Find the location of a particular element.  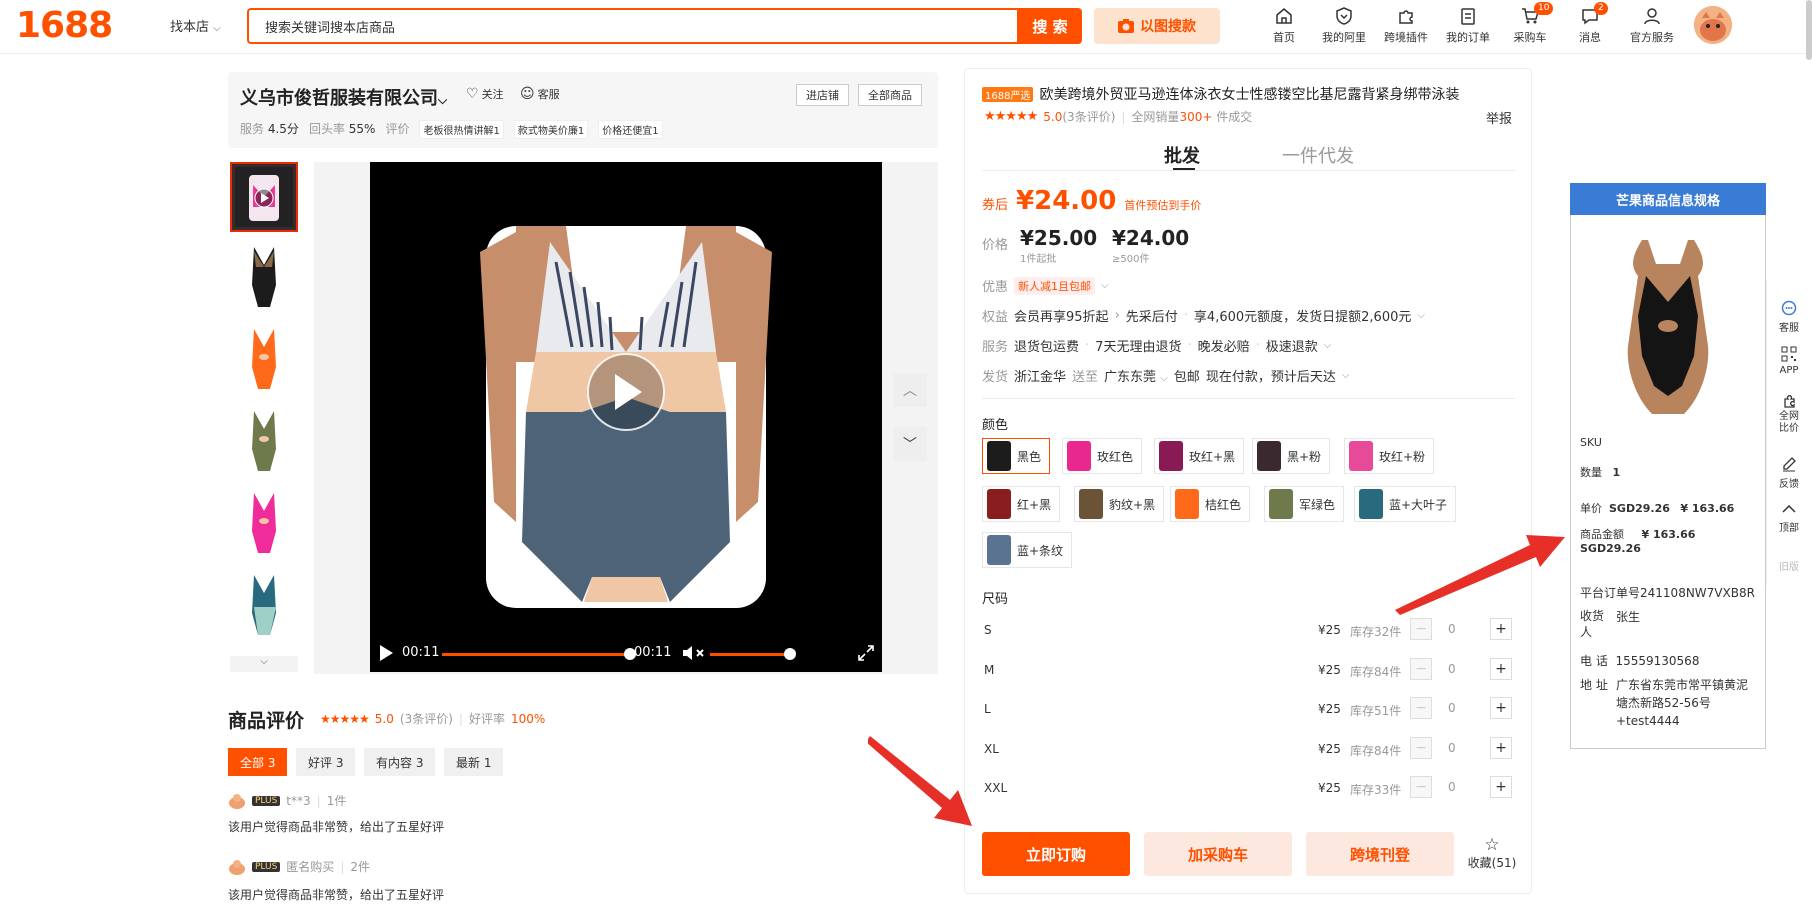

nav-home: 首页 is located at coordinates (1284, 25).